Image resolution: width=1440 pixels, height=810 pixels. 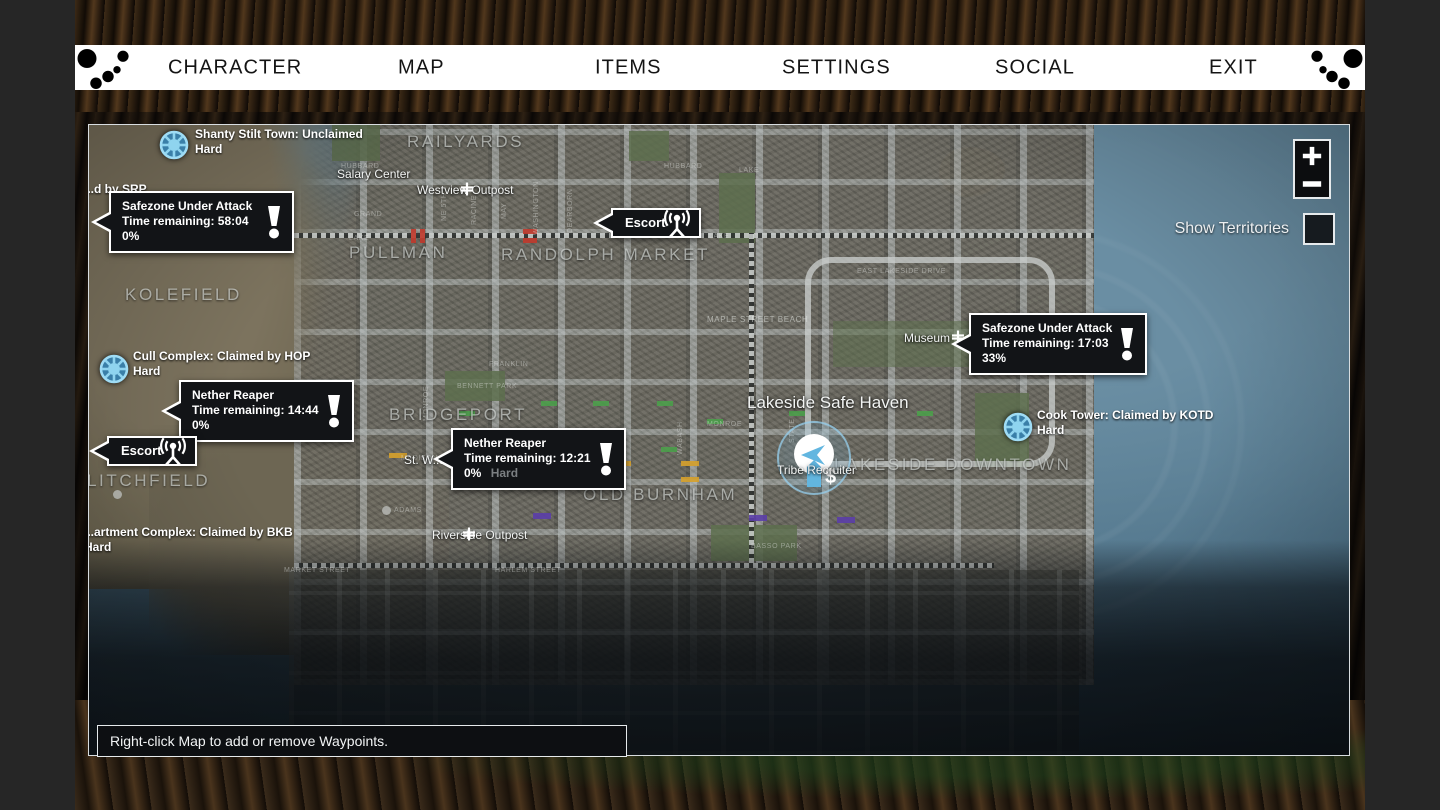 I want to click on menu-item-exit: EXIT, so click(x=1233, y=67).